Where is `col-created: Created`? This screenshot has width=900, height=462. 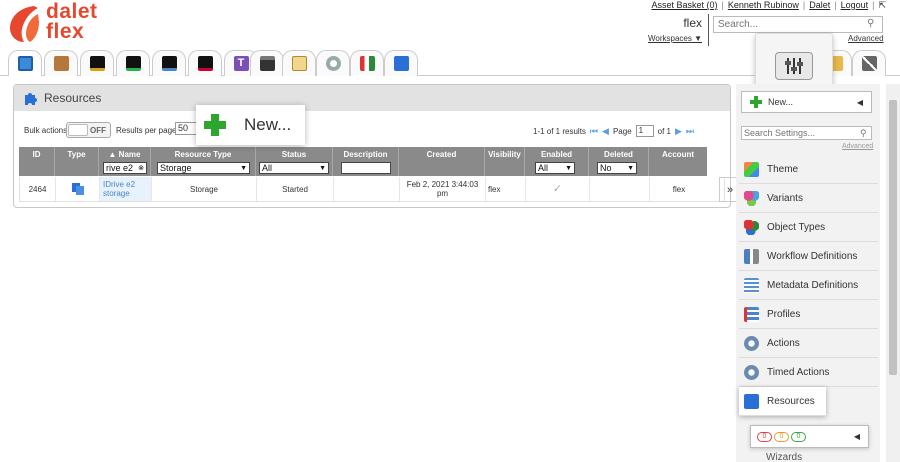 col-created: Created is located at coordinates (442, 161).